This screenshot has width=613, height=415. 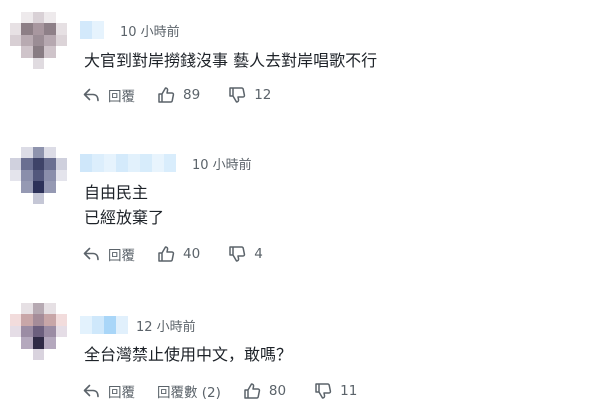 I want to click on dislike-button: 11, so click(x=335, y=391).